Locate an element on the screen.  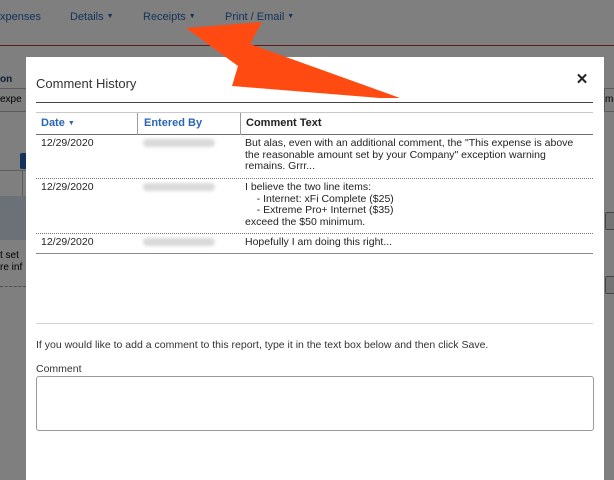
comment-textarea is located at coordinates (315, 403).